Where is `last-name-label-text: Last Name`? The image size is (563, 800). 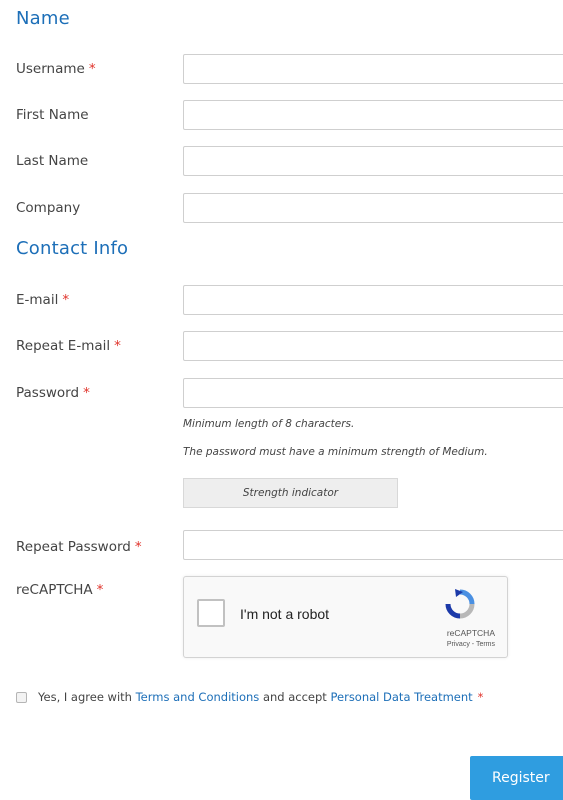 last-name-label-text: Last Name is located at coordinates (52, 161).